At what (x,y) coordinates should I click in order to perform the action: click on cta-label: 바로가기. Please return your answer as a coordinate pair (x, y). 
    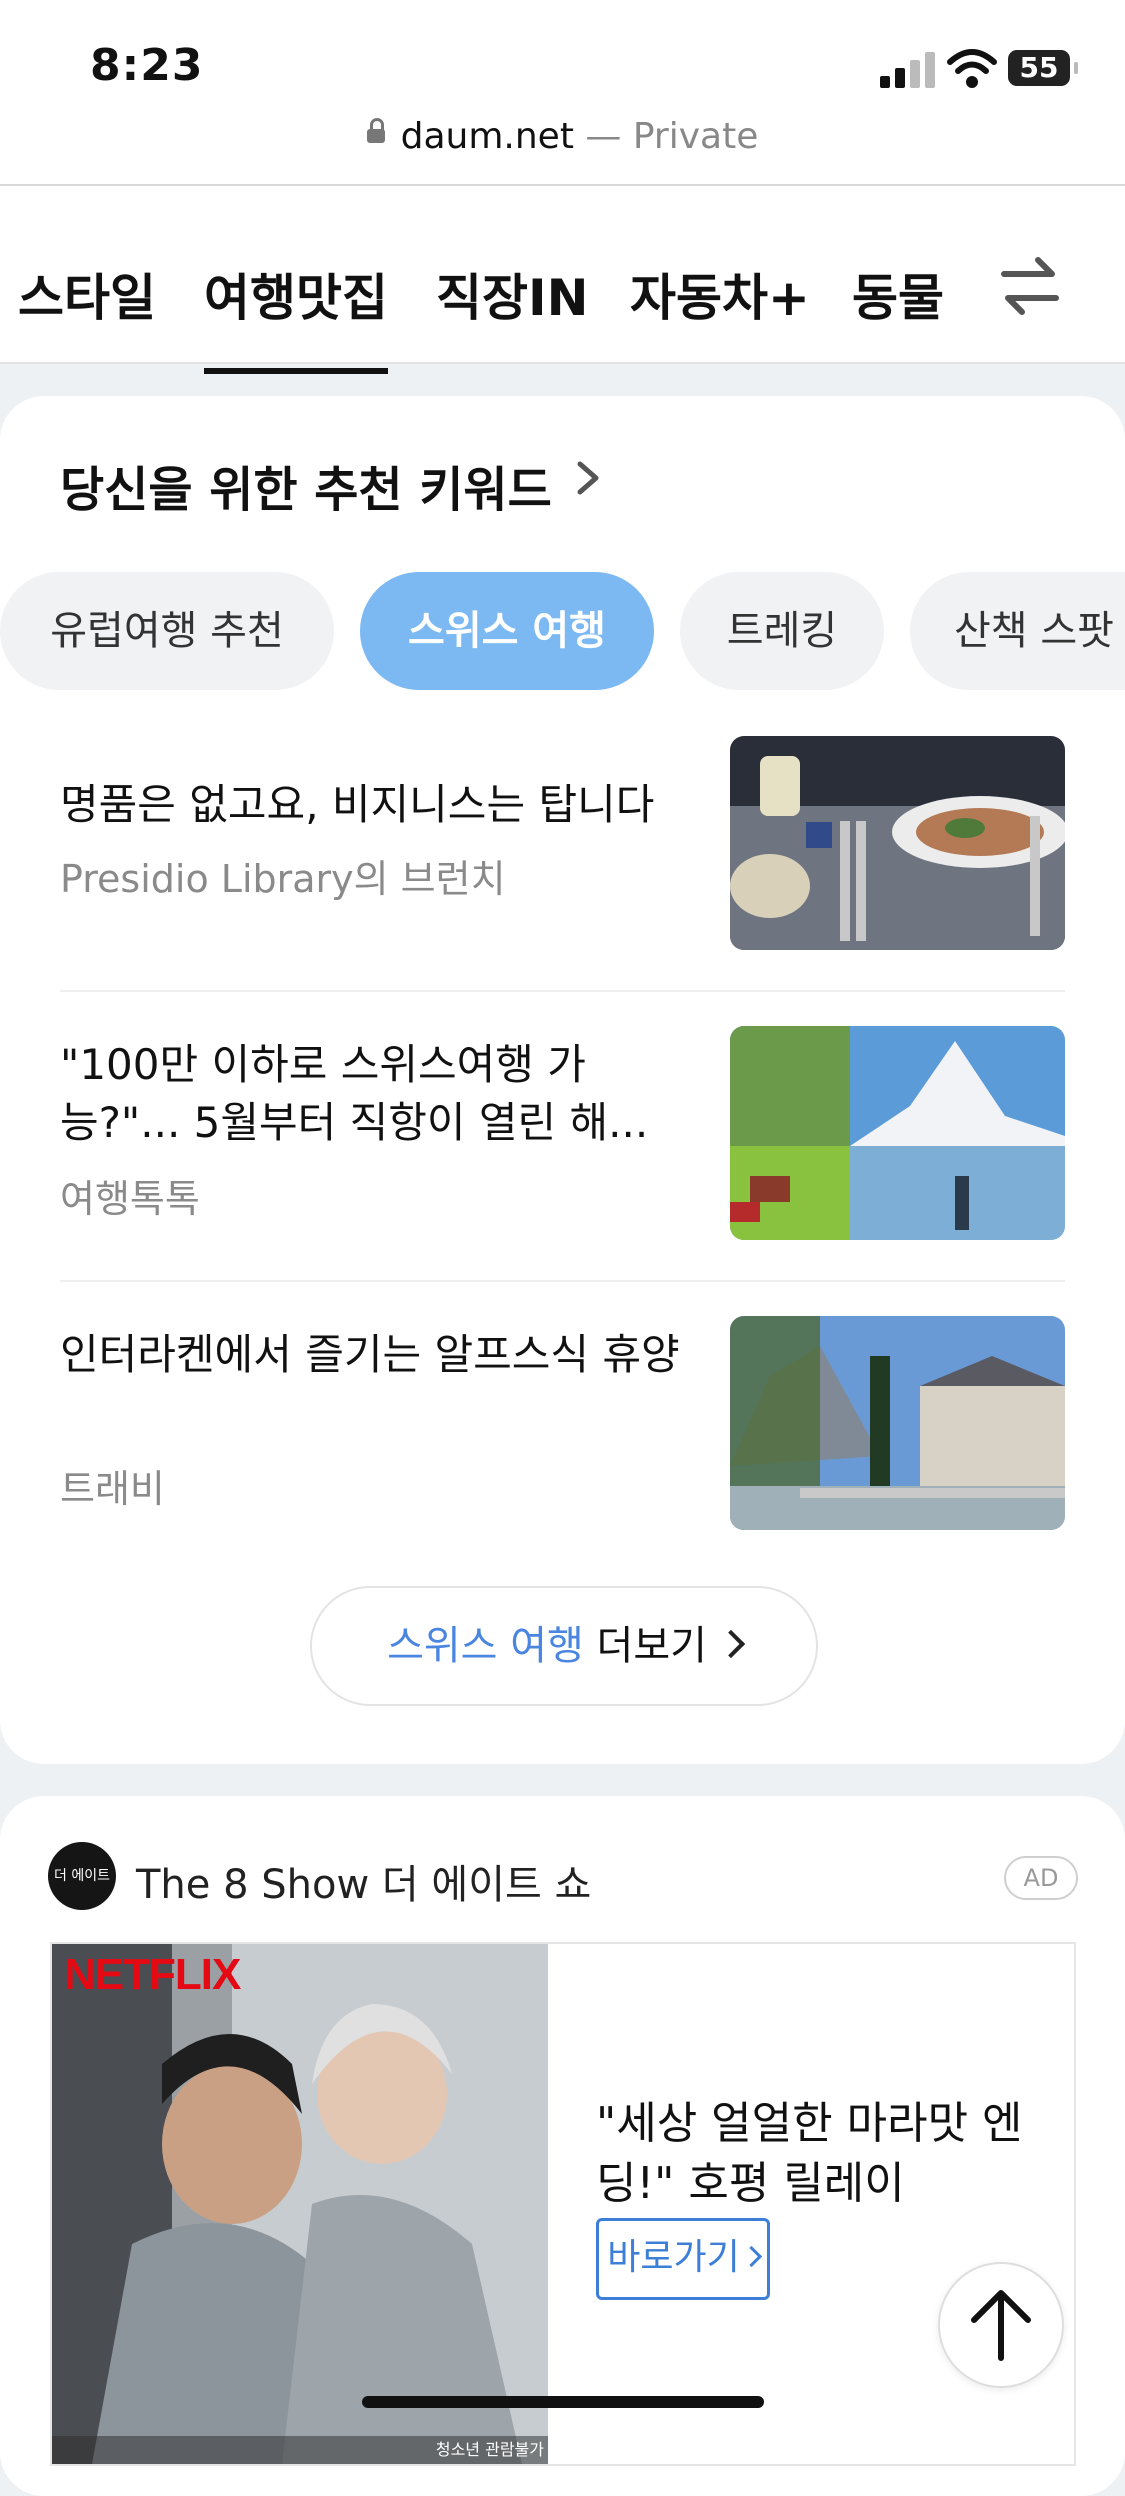
    Looking at the image, I should click on (673, 2257).